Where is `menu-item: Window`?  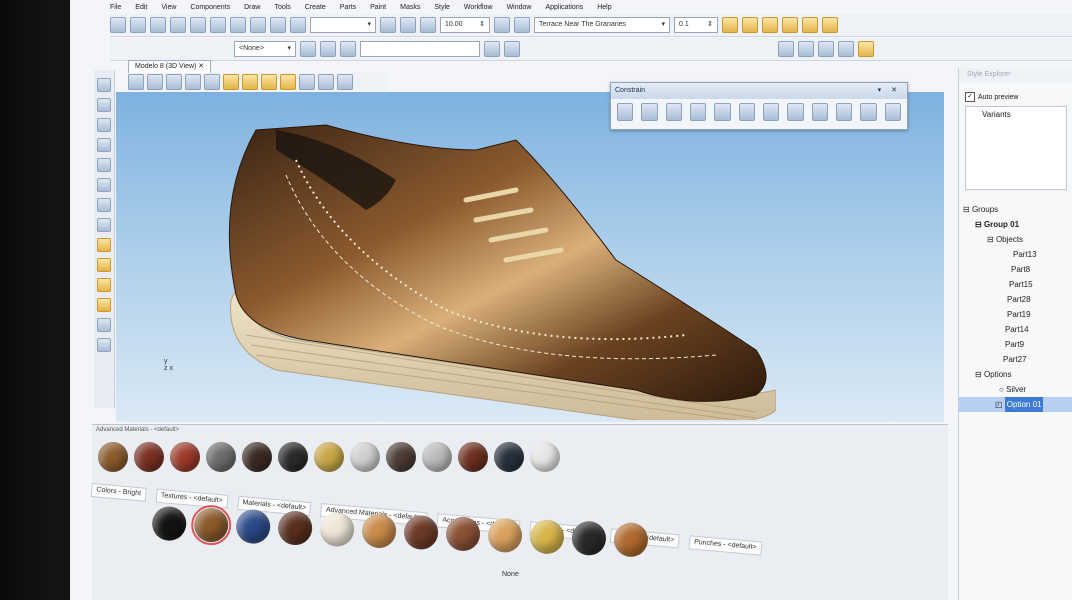 menu-item: Window is located at coordinates (519, 7).